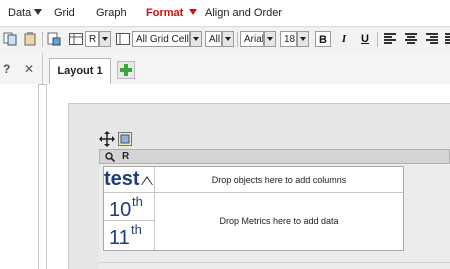 Image resolution: width=450 pixels, height=269 pixels. What do you see at coordinates (19, 176) in the screenshot?
I see `left-panel` at bounding box center [19, 176].